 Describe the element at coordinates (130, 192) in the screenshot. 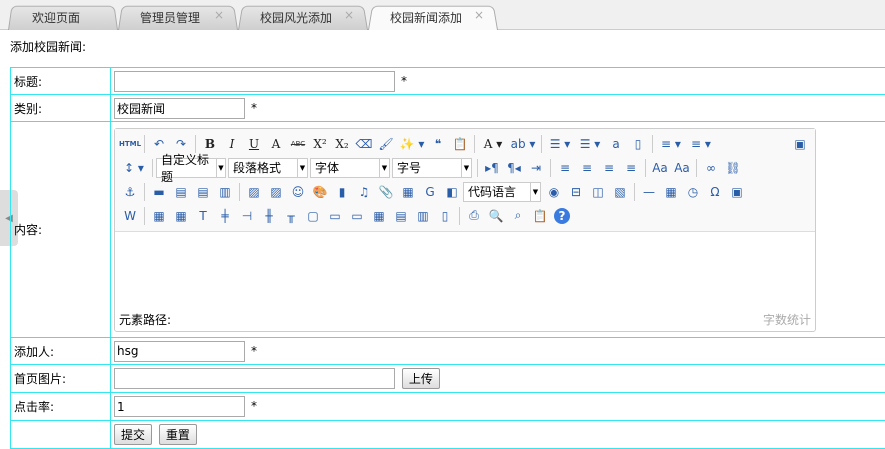

I see `anchor-icon: ⚓` at that location.